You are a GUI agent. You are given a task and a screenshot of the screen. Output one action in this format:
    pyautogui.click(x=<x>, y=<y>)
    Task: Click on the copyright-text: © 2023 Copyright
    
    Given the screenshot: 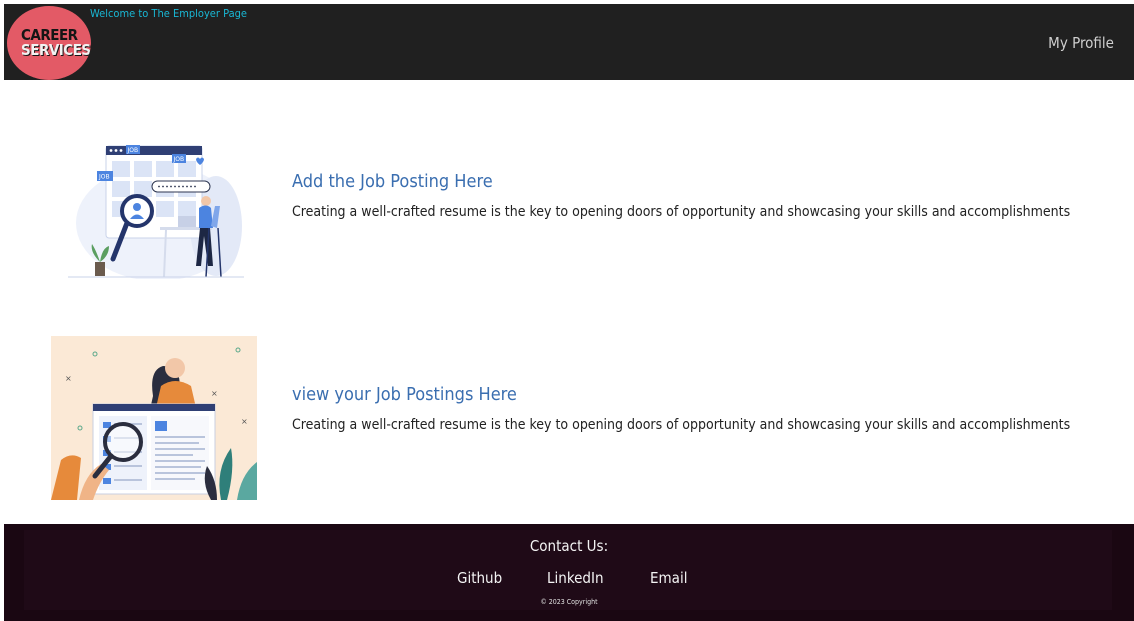 What is the action you would take?
    pyautogui.click(x=569, y=602)
    